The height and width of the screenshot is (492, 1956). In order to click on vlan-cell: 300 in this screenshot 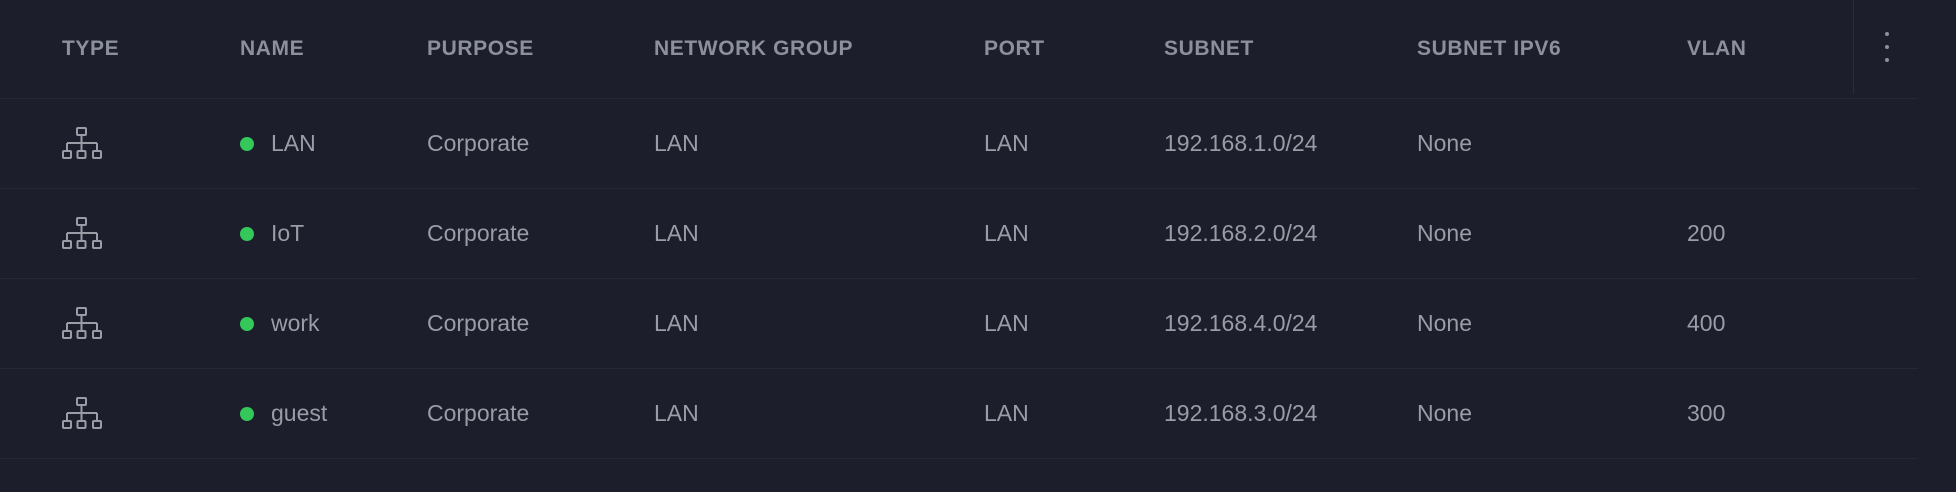, I will do `click(1706, 413)`.